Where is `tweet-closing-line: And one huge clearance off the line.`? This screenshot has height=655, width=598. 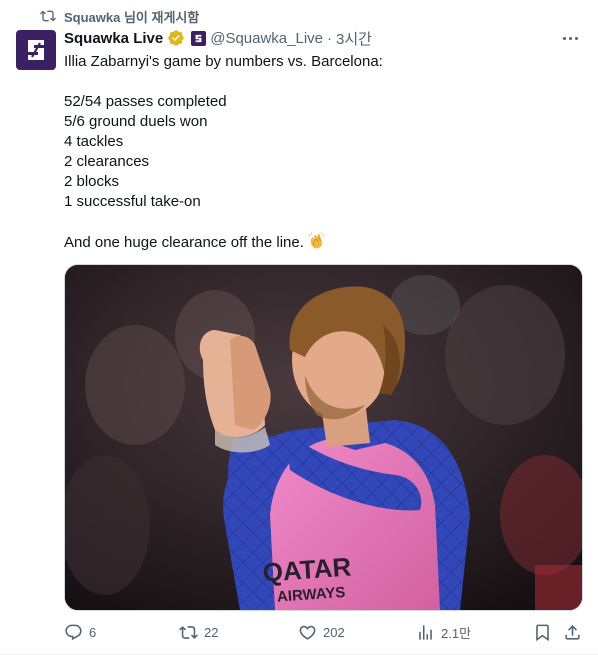 tweet-closing-line: And one huge clearance off the line. is located at coordinates (322, 242).